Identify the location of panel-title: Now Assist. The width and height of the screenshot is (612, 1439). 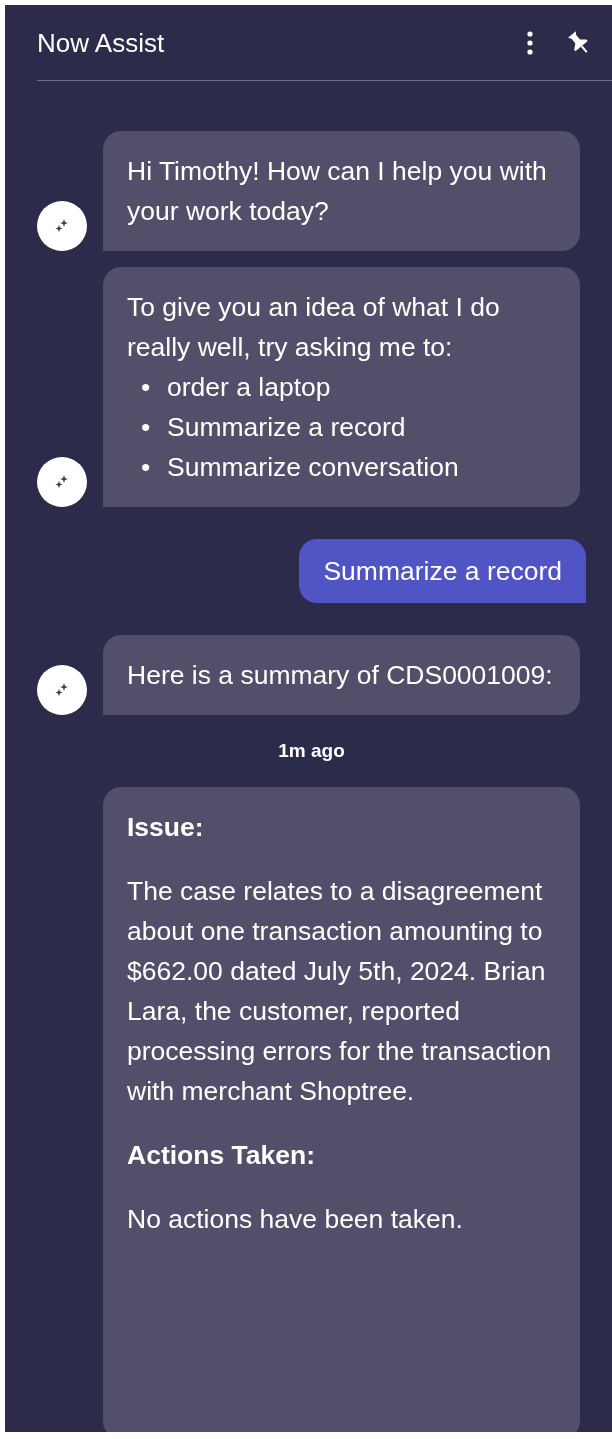
(101, 43).